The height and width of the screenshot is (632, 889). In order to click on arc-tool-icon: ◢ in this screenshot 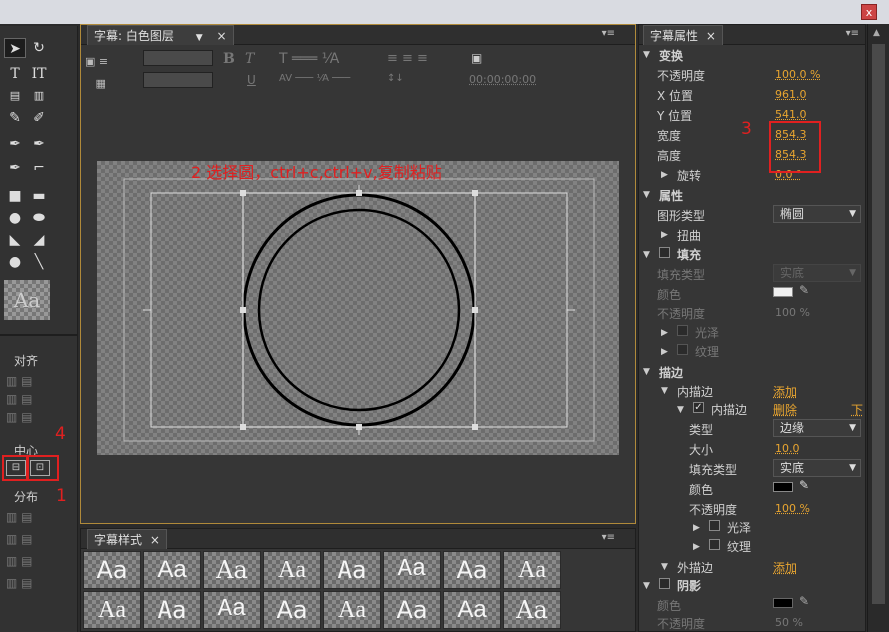, I will do `click(39, 240)`.